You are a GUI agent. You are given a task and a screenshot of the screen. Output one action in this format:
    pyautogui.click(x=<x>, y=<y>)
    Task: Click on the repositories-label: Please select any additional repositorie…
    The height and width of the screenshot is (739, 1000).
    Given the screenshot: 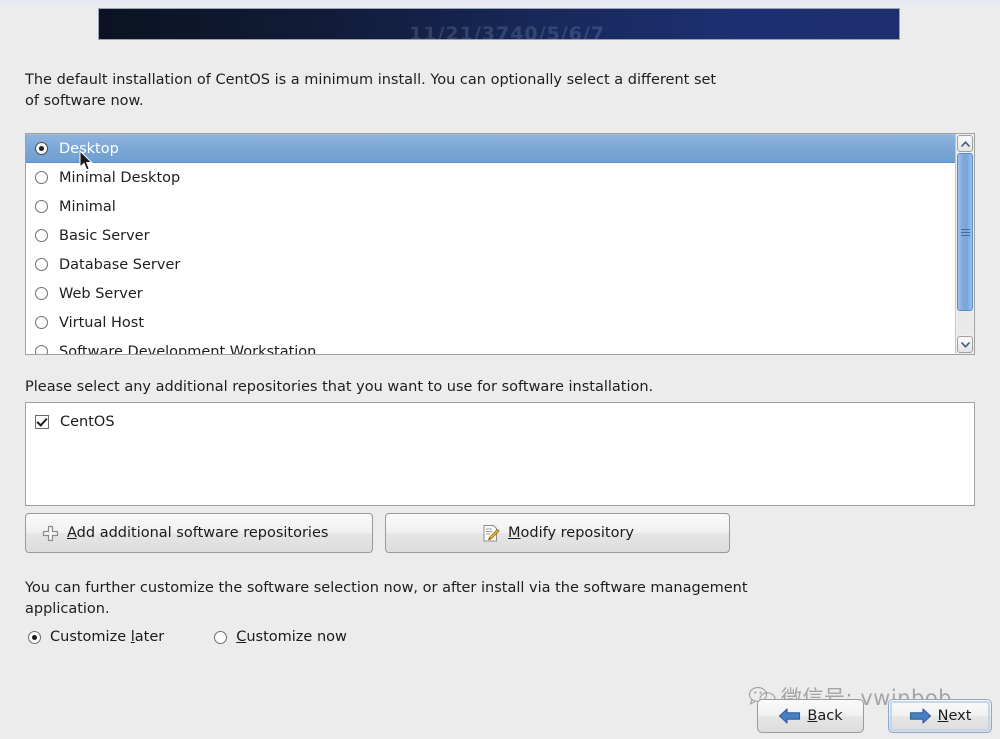 What is the action you would take?
    pyautogui.click(x=339, y=387)
    